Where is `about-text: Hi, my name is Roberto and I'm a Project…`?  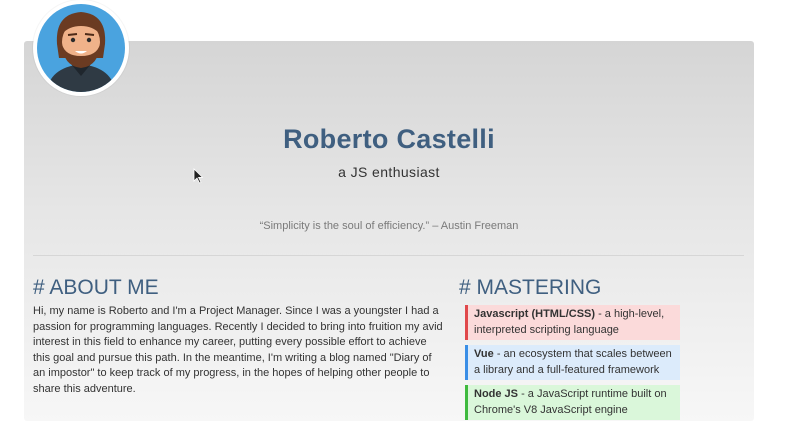 about-text: Hi, my name is Roberto and I'm a Project… is located at coordinates (238, 350).